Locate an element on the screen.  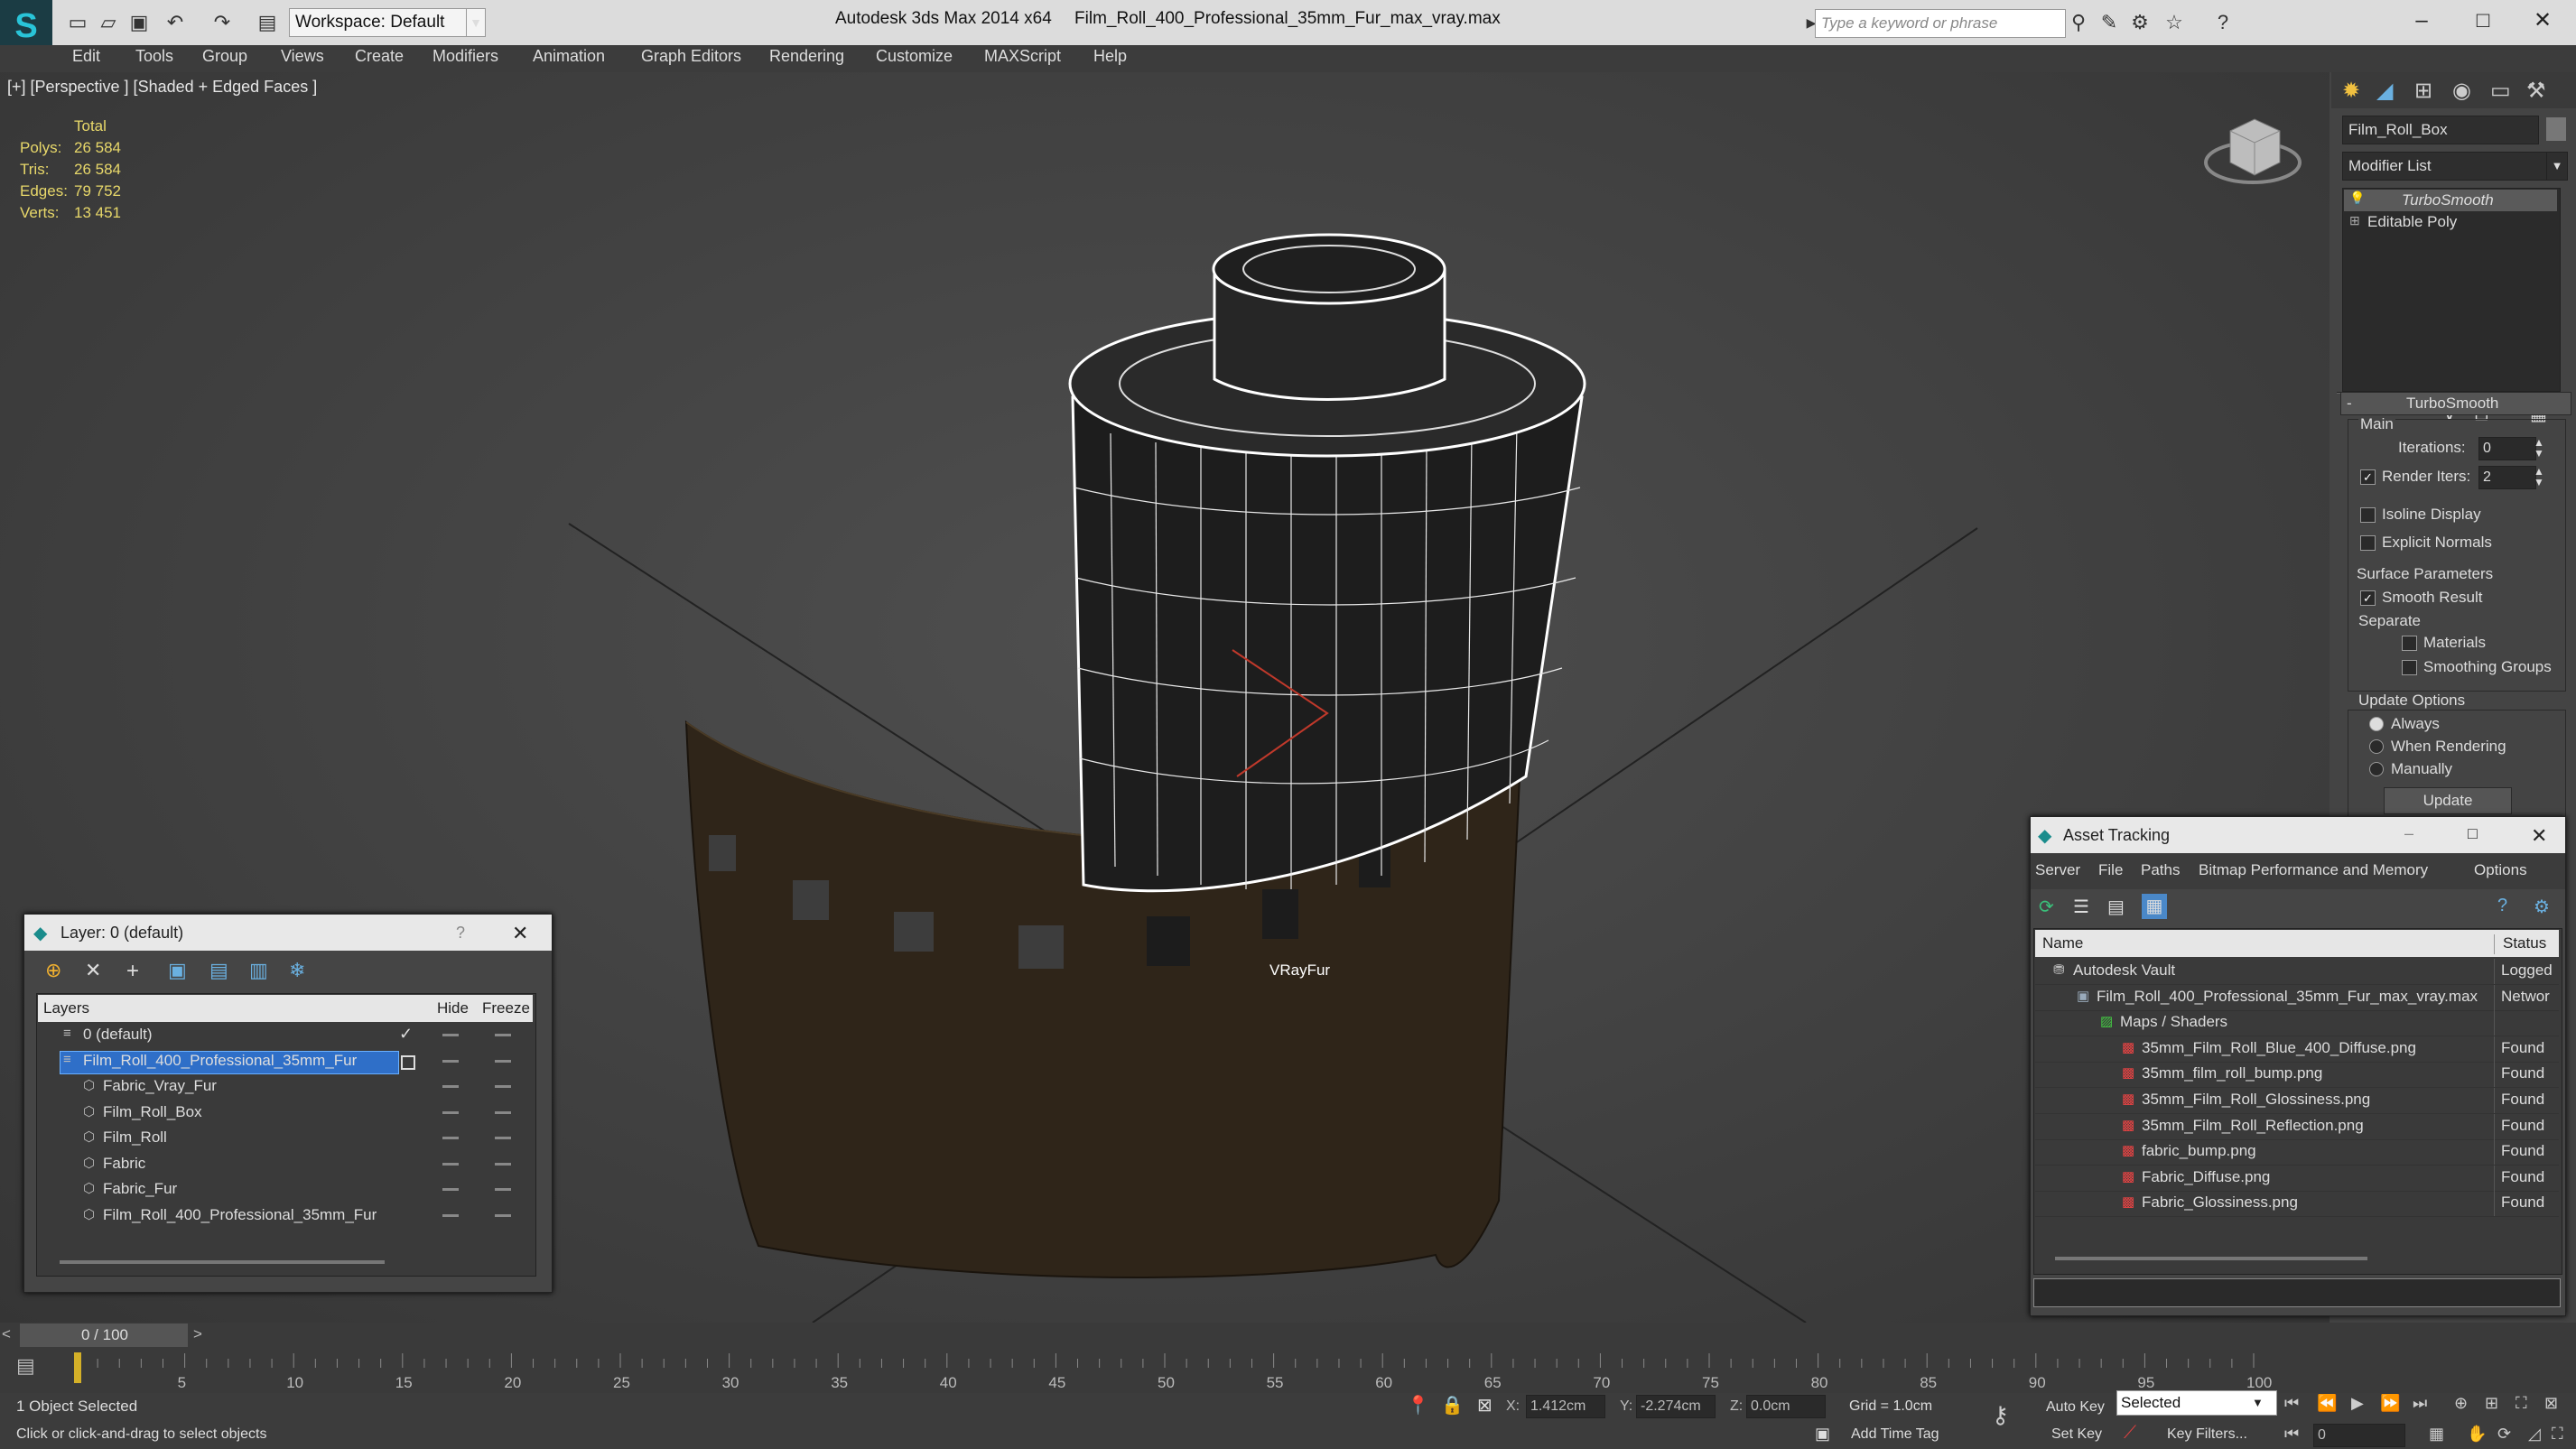
update-button: Update is located at coordinates (2448, 800).